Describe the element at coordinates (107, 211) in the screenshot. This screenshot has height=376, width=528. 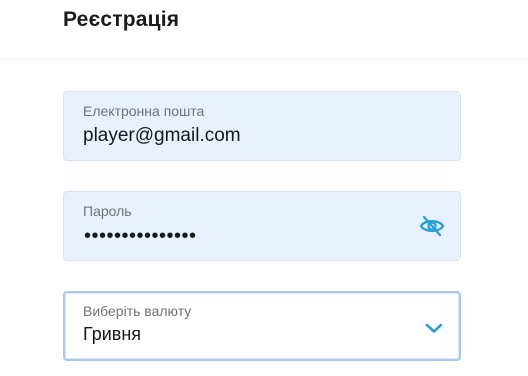
I see `password-field-label: Пароль` at that location.